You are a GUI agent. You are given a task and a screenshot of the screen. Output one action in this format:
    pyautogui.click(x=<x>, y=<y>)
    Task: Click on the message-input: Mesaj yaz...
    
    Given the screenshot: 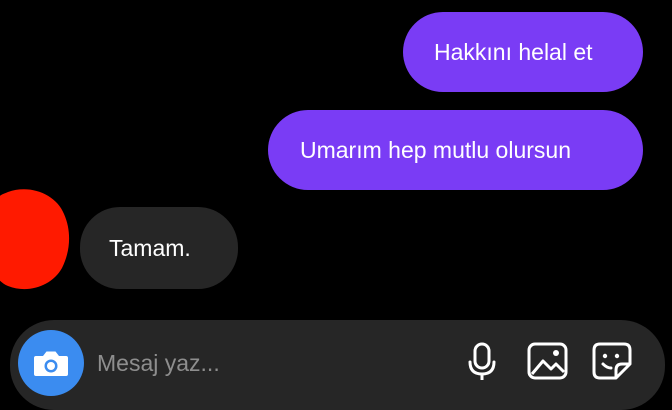 What is the action you would take?
    pyautogui.click(x=158, y=363)
    